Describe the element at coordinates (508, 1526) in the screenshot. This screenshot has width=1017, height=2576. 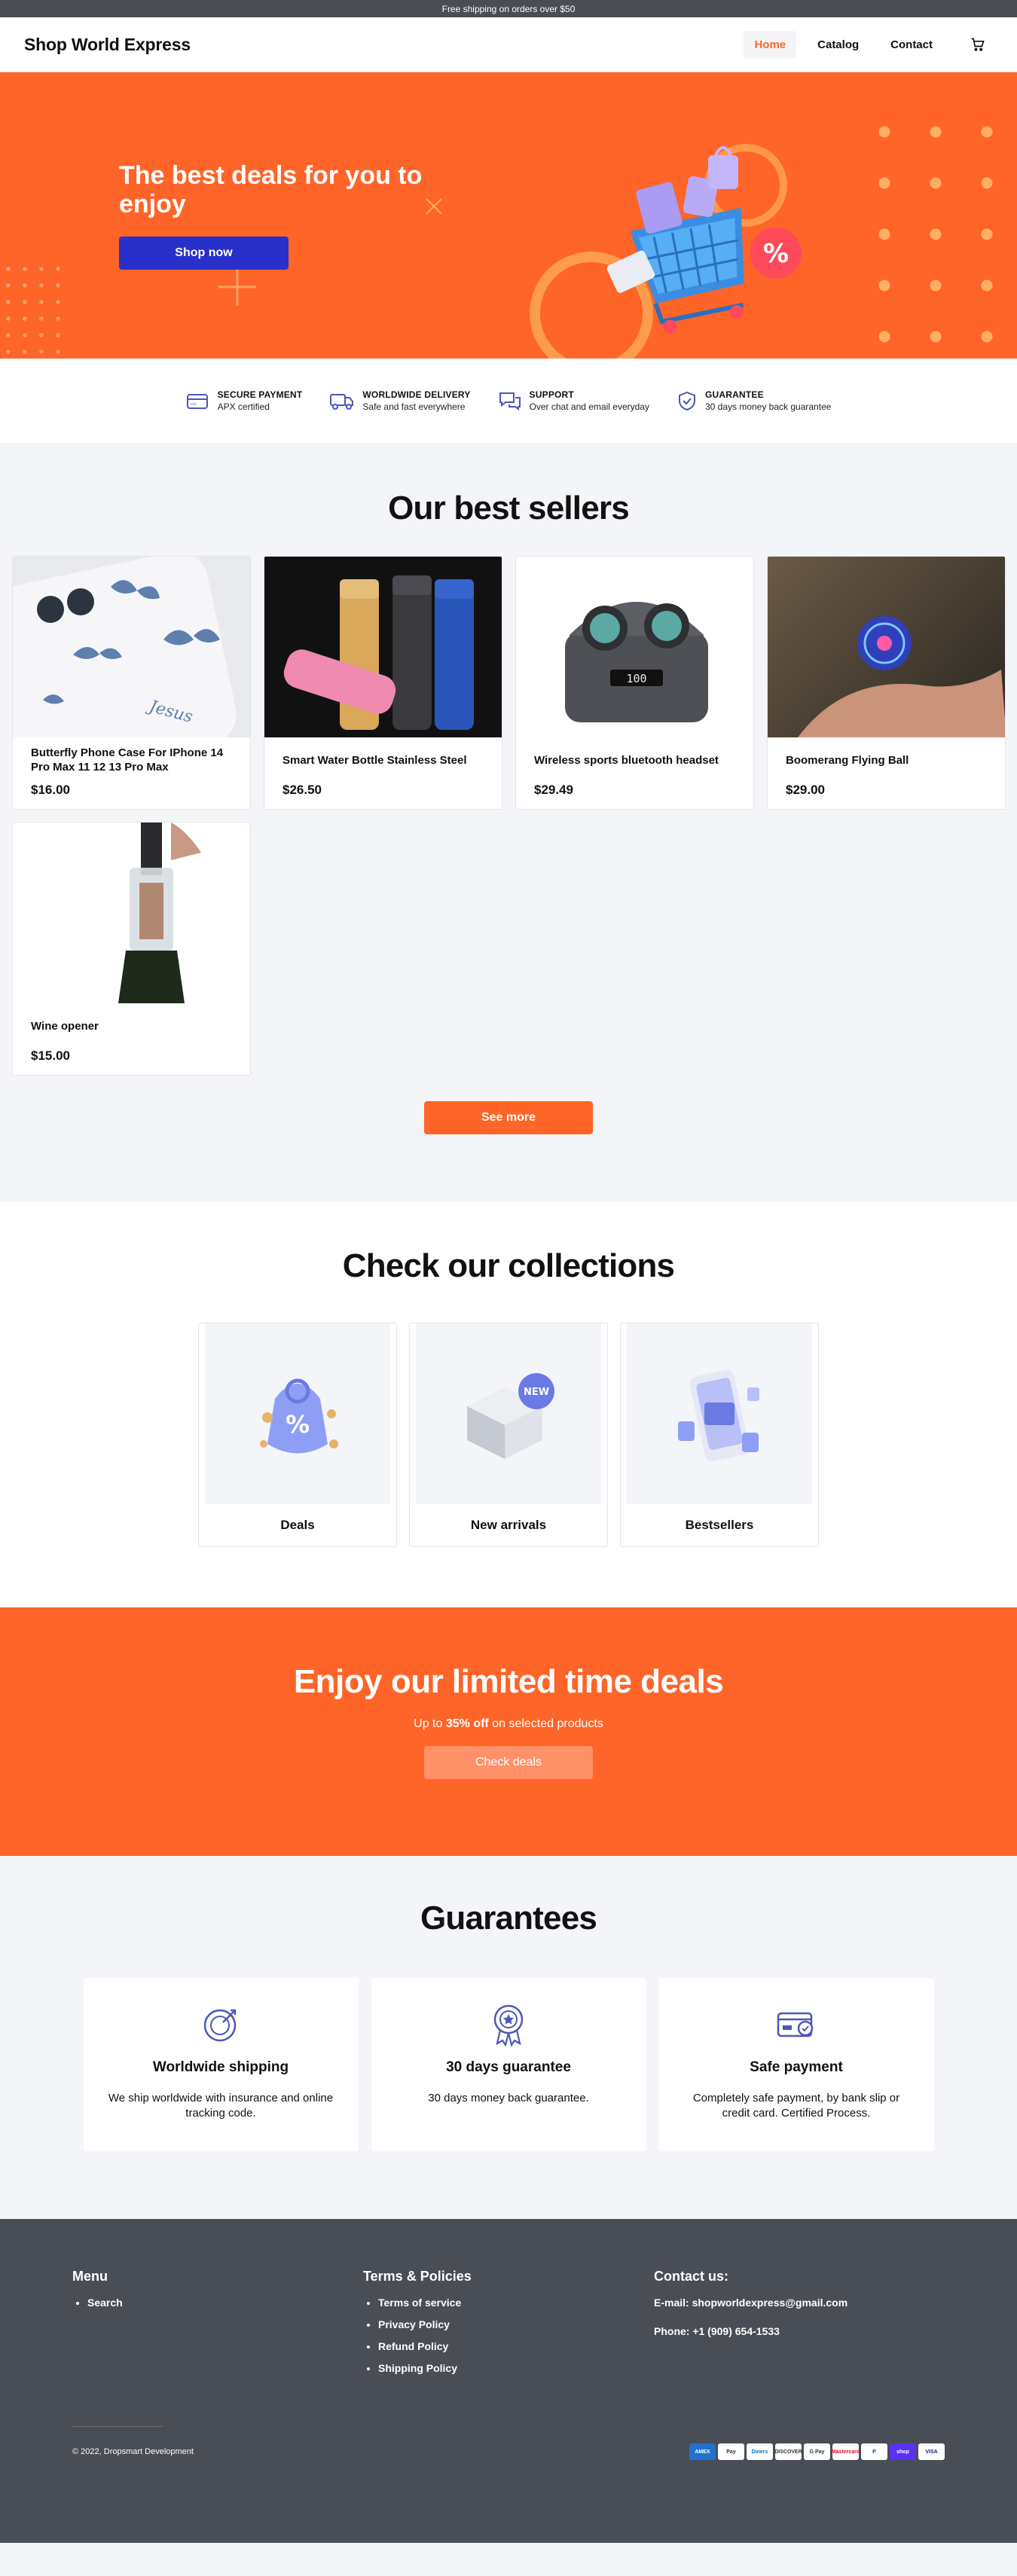
I see `collection-label: New arrivals` at that location.